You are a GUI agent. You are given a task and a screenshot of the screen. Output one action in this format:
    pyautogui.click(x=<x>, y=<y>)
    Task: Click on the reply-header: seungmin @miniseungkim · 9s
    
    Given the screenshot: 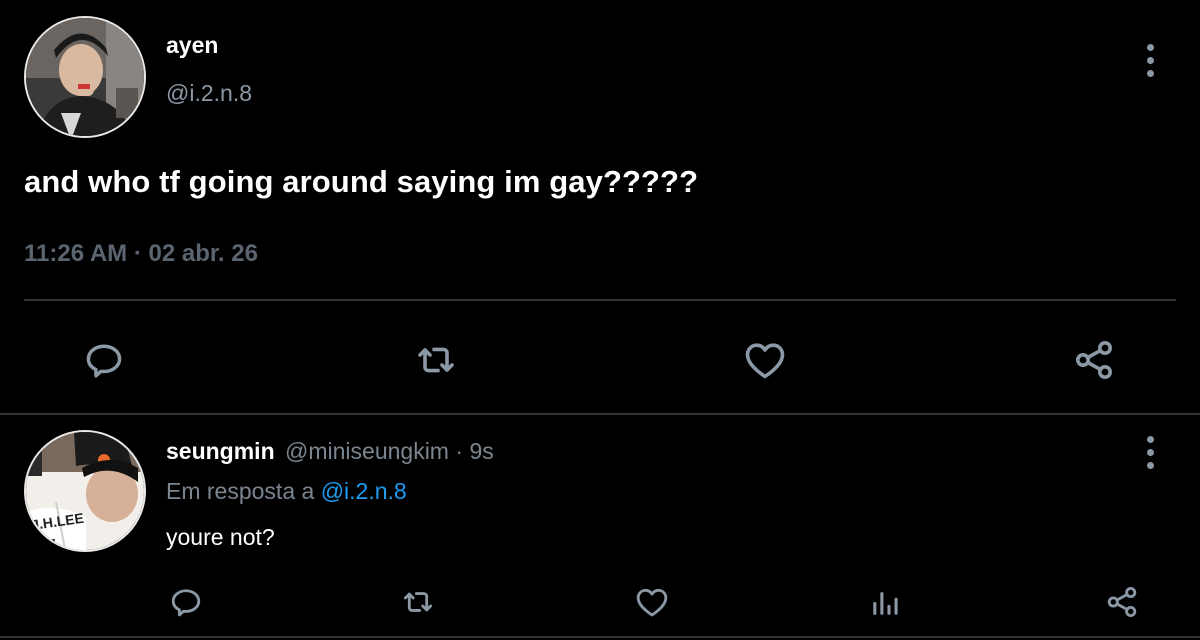 What is the action you would take?
    pyautogui.click(x=330, y=451)
    